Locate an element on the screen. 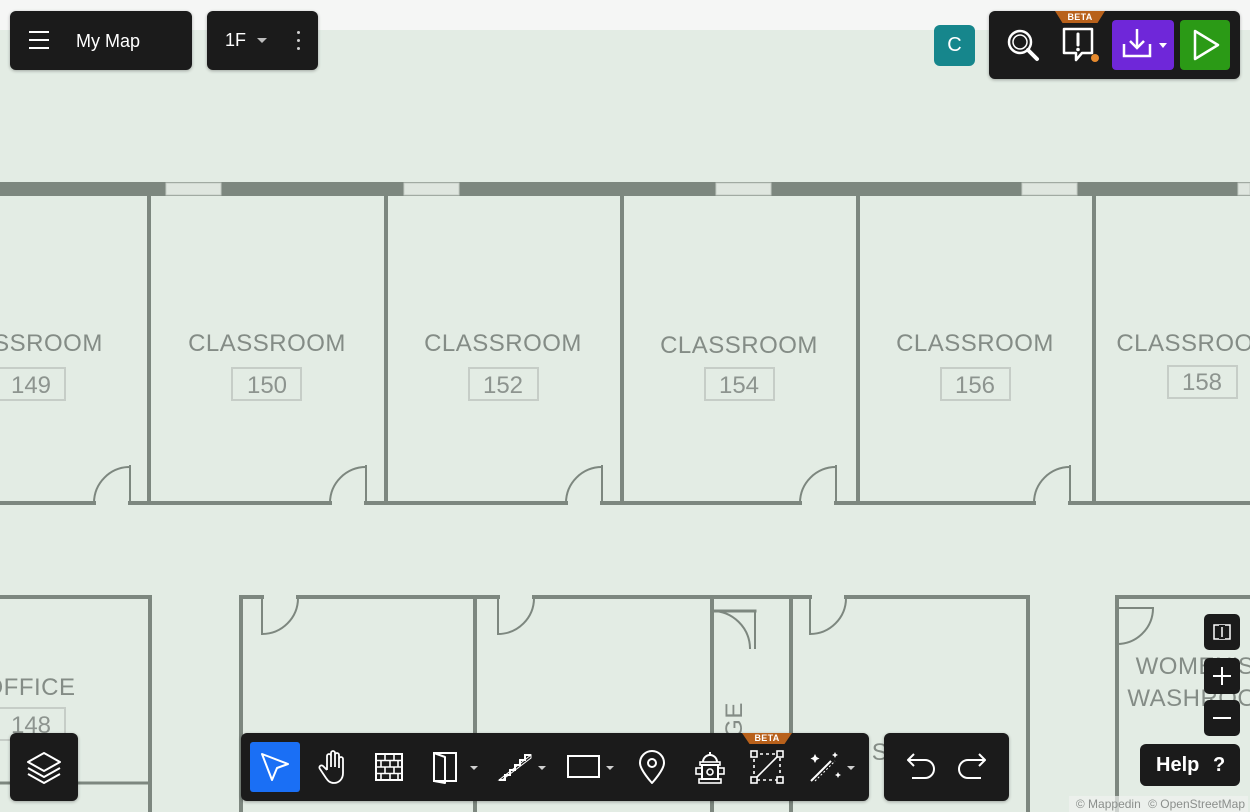 The width and height of the screenshot is (1250, 812). floor-select: 1F is located at coordinates (247, 40).